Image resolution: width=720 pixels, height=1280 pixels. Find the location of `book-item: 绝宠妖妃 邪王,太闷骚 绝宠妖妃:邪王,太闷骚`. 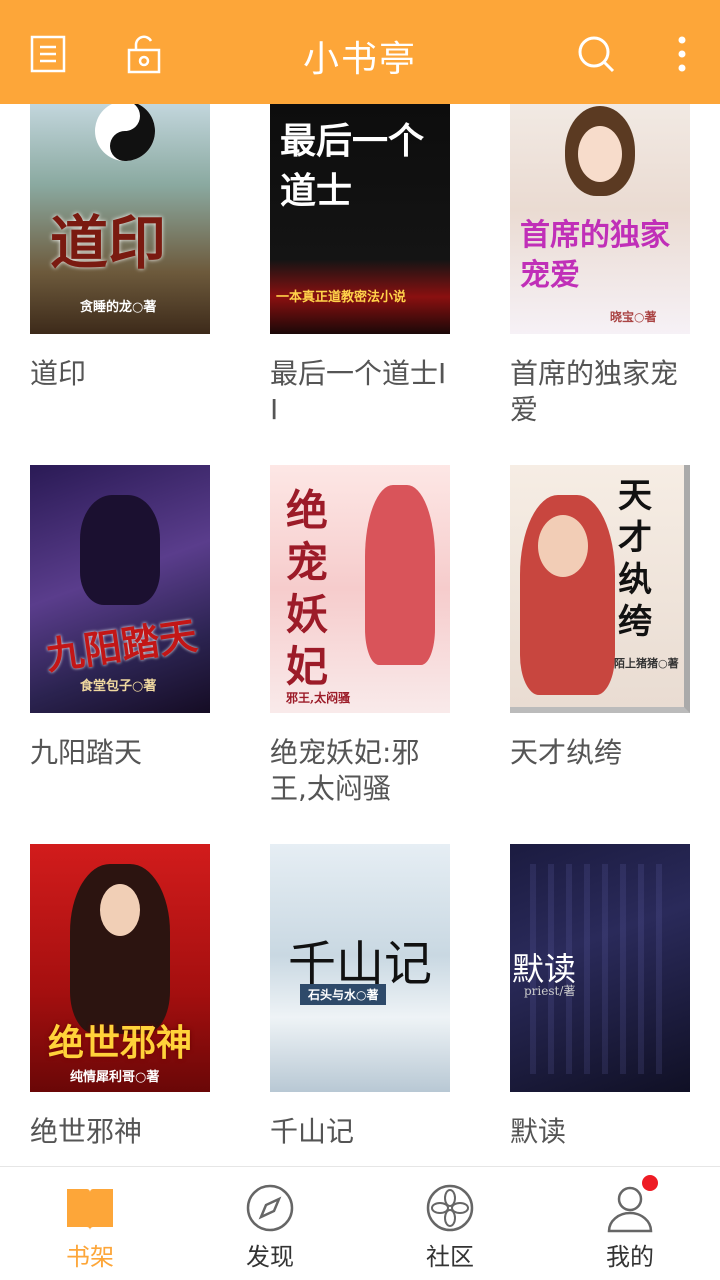

book-item: 绝宠妖妃 邪王,太闷骚 绝宠妖妃:邪王,太闷骚 is located at coordinates (370, 636).